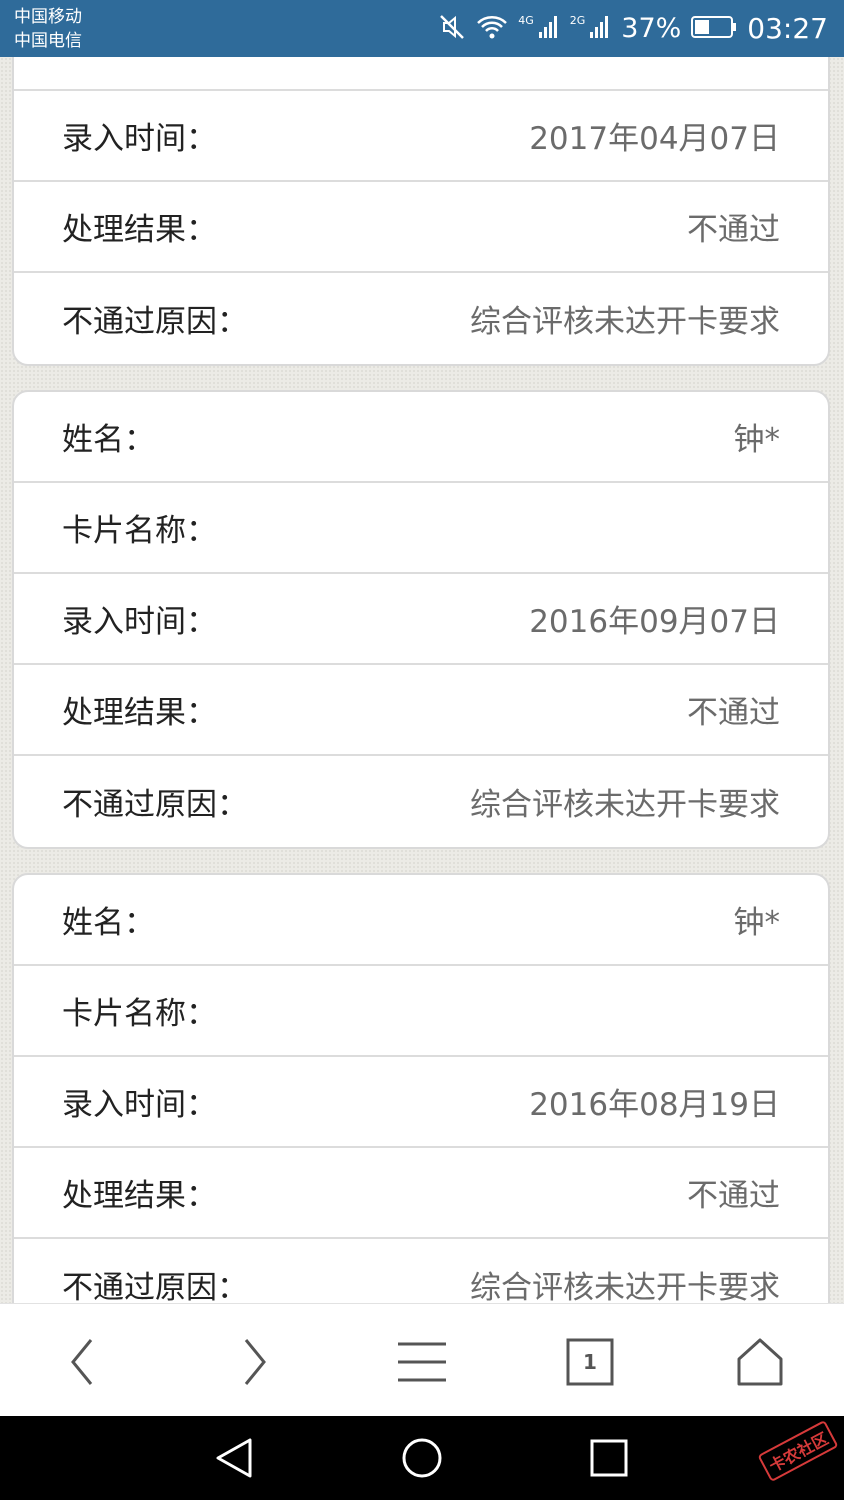 The width and height of the screenshot is (844, 1500). Describe the element at coordinates (654, 139) in the screenshot. I see `row-value: 2017年04月07日` at that location.